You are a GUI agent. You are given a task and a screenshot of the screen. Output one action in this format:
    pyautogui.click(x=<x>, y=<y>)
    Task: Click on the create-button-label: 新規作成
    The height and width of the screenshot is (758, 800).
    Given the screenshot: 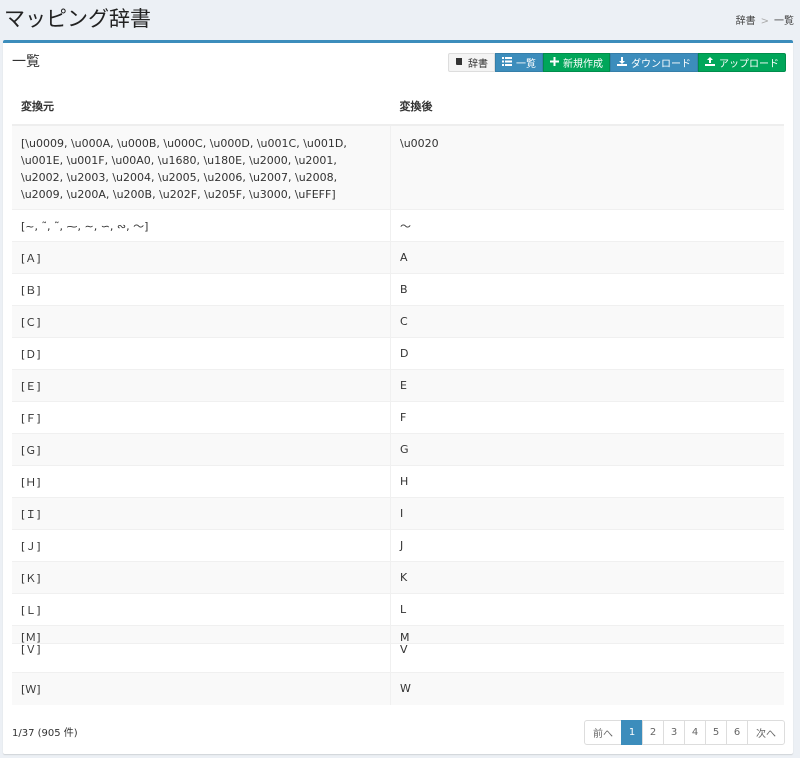 What is the action you would take?
    pyautogui.click(x=583, y=64)
    